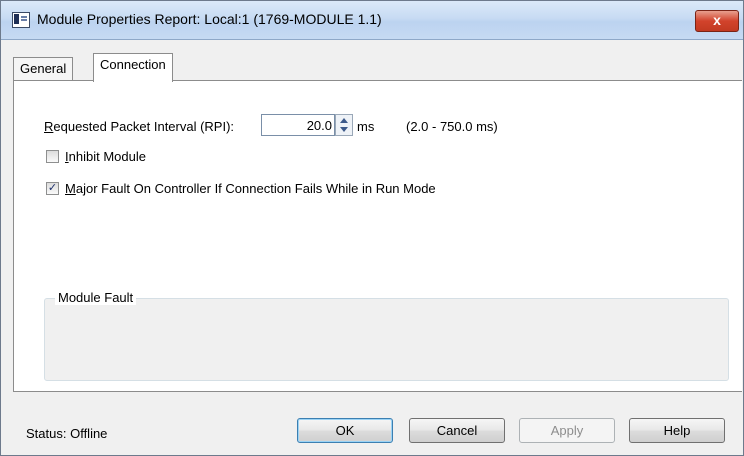 The image size is (744, 456). What do you see at coordinates (677, 430) in the screenshot?
I see `help-button: Help` at bounding box center [677, 430].